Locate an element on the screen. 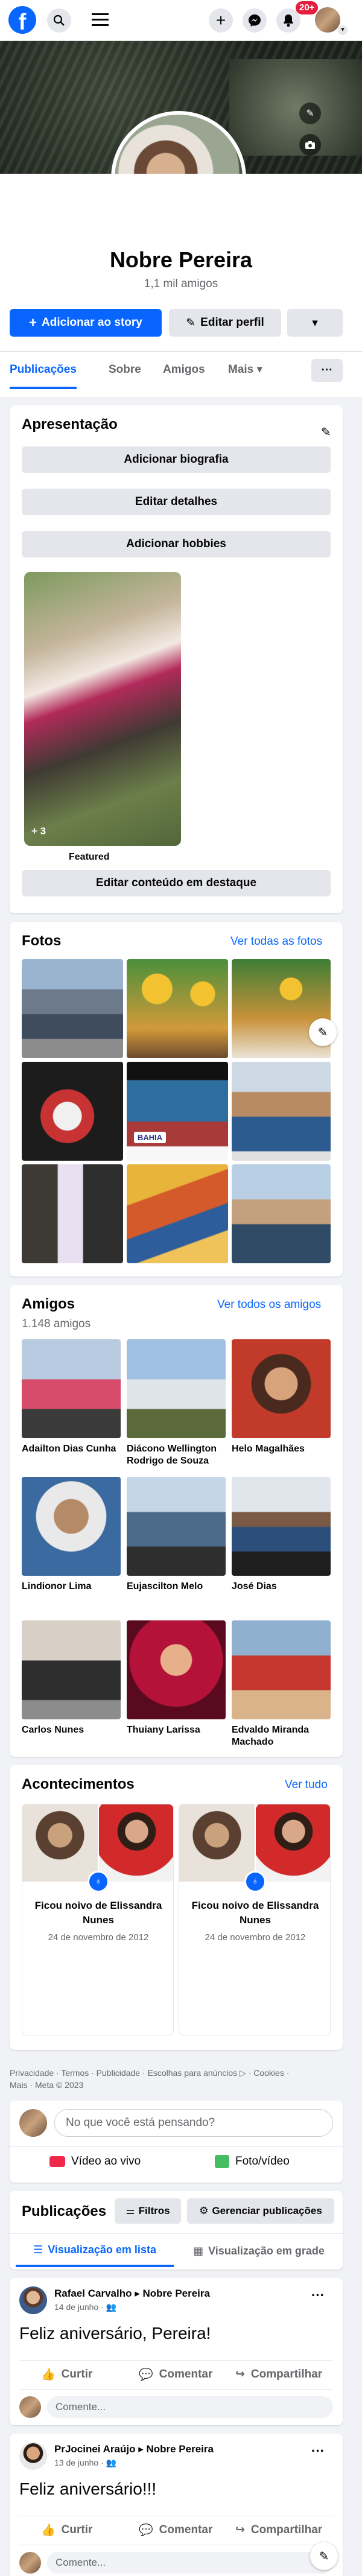 This screenshot has width=362, height=2576. tab-friends: Amigos is located at coordinates (184, 370).